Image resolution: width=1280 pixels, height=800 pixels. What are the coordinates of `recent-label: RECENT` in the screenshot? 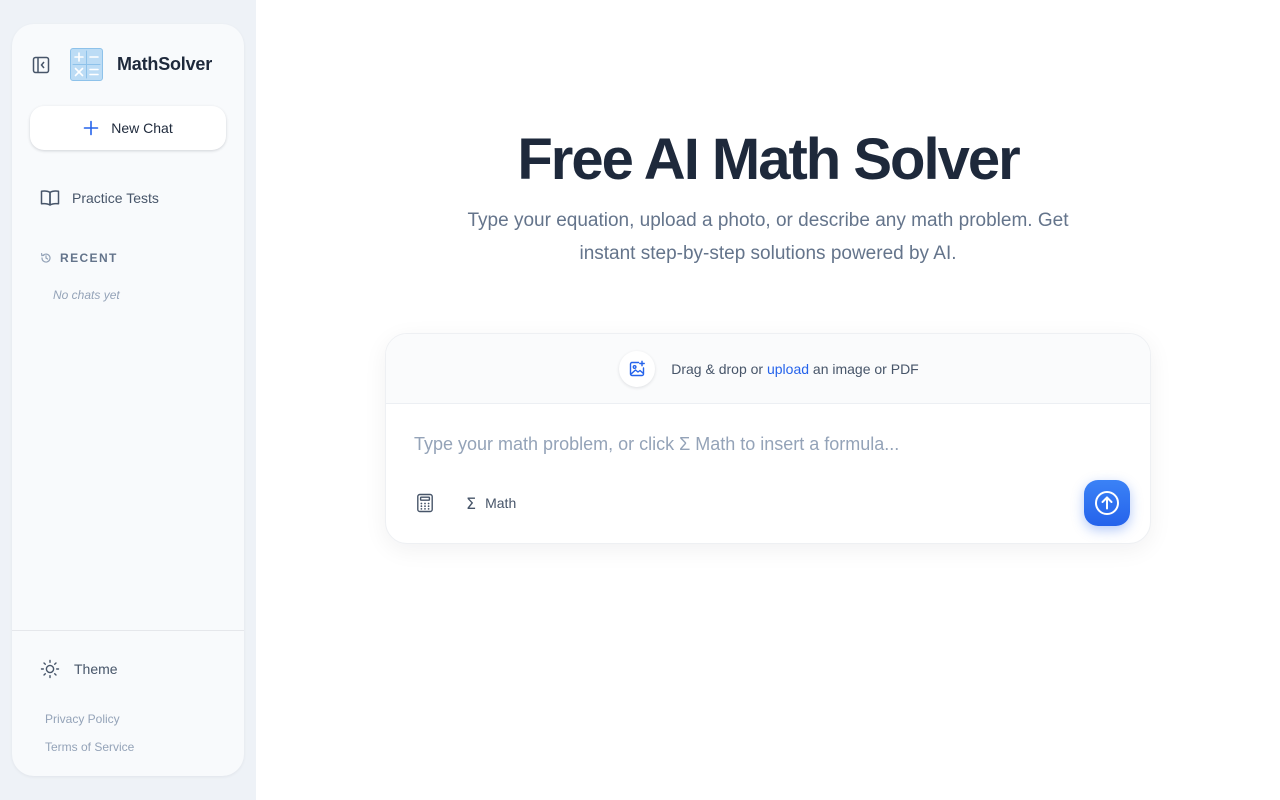 It's located at (89, 258).